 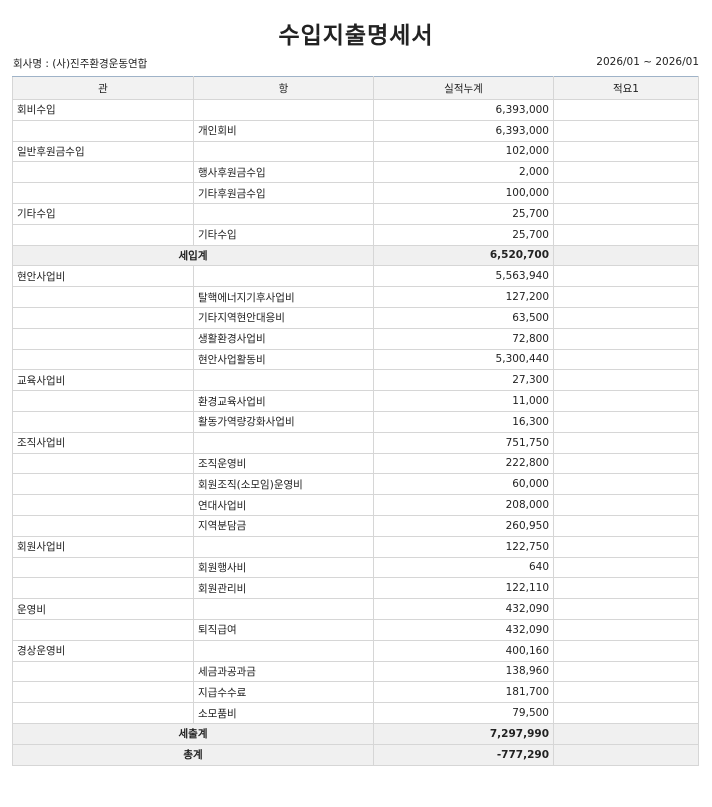 I want to click on table-row: 조직사업비 751,750, so click(x=355, y=442).